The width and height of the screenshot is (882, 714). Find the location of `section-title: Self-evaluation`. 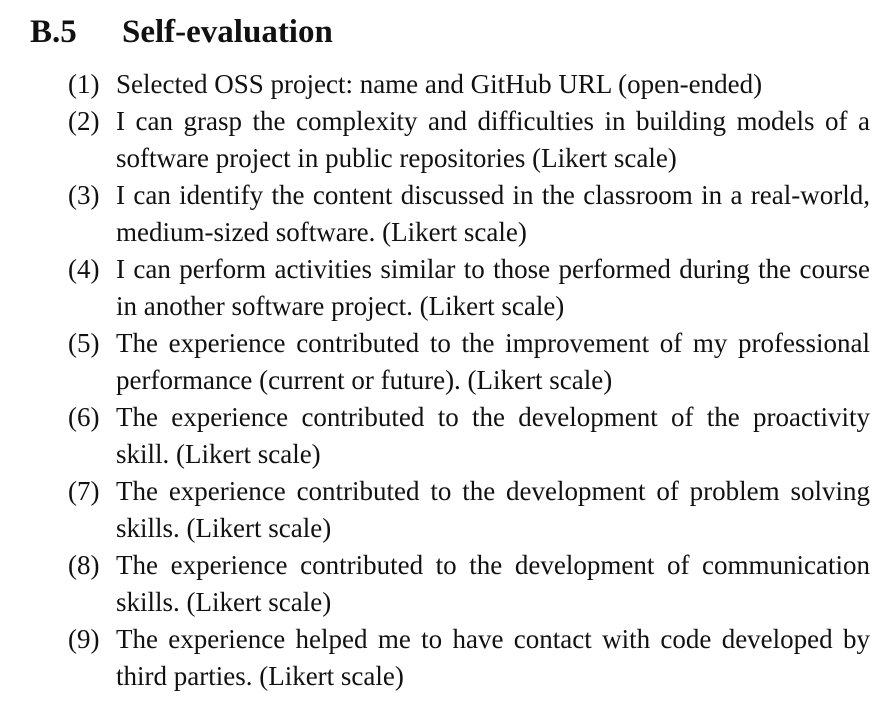

section-title: Self-evaluation is located at coordinates (227, 32).